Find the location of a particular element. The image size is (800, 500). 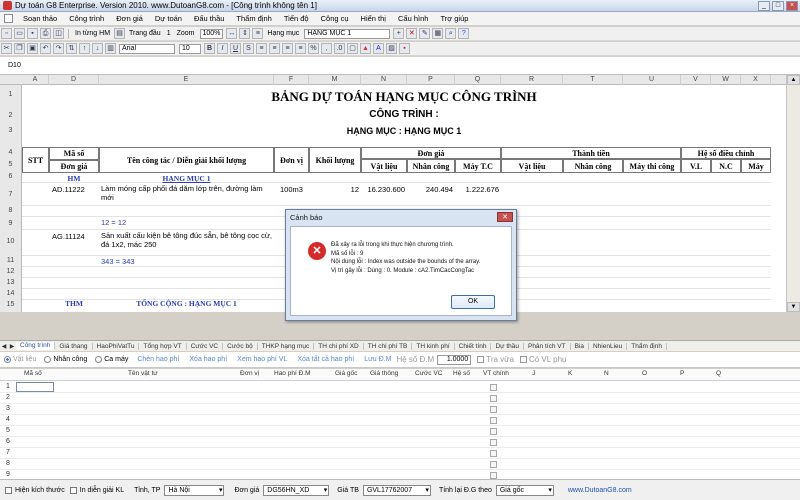

cut-icon: ✂ is located at coordinates (6, 48).